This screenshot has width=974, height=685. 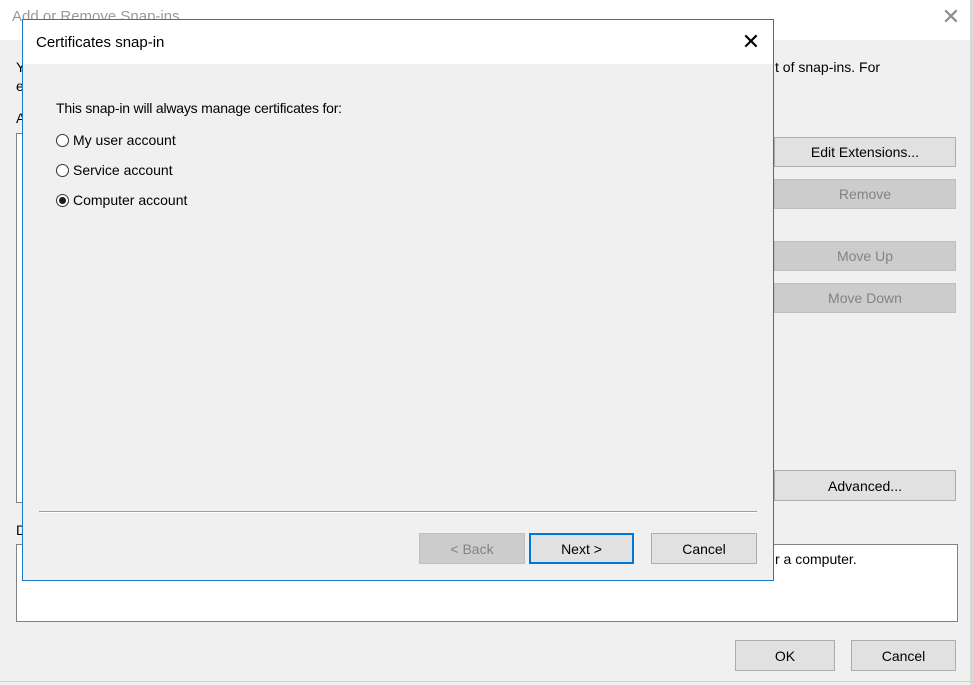 I want to click on dialog-title: Certificates snap-in, so click(x=100, y=42).